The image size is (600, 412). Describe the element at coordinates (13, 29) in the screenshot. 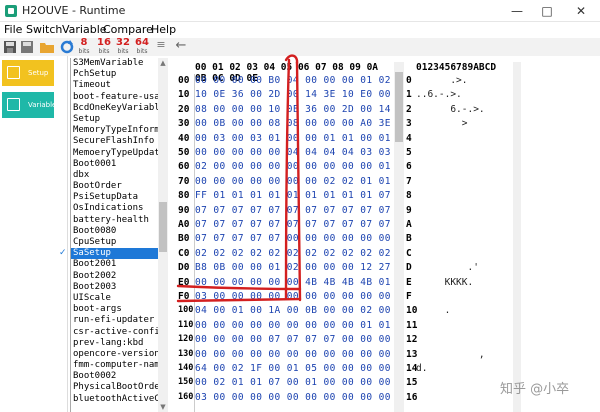

I see `menu-file: File` at that location.